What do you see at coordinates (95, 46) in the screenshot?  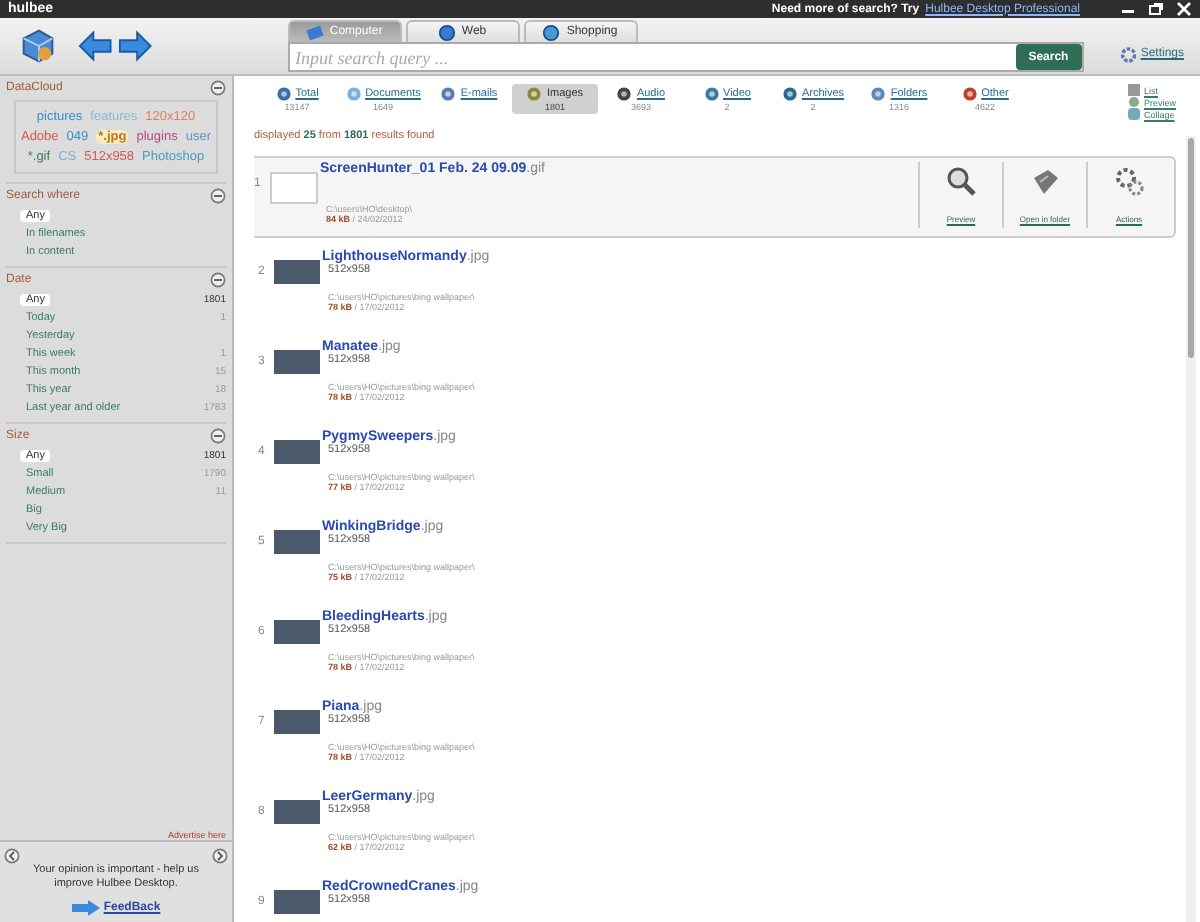 I see `back-icon` at bounding box center [95, 46].